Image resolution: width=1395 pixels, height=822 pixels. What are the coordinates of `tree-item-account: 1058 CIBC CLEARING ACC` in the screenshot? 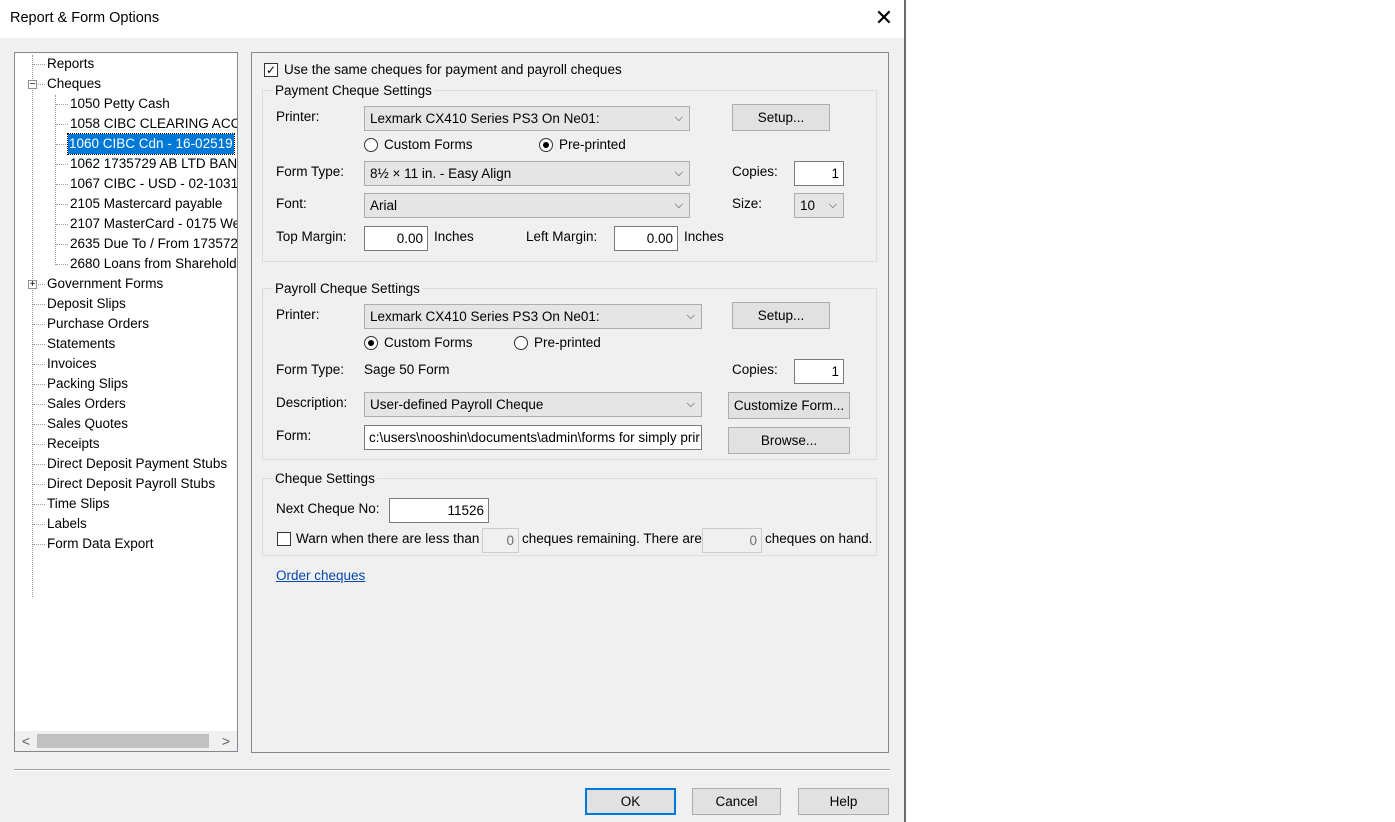 It's located at (153, 124).